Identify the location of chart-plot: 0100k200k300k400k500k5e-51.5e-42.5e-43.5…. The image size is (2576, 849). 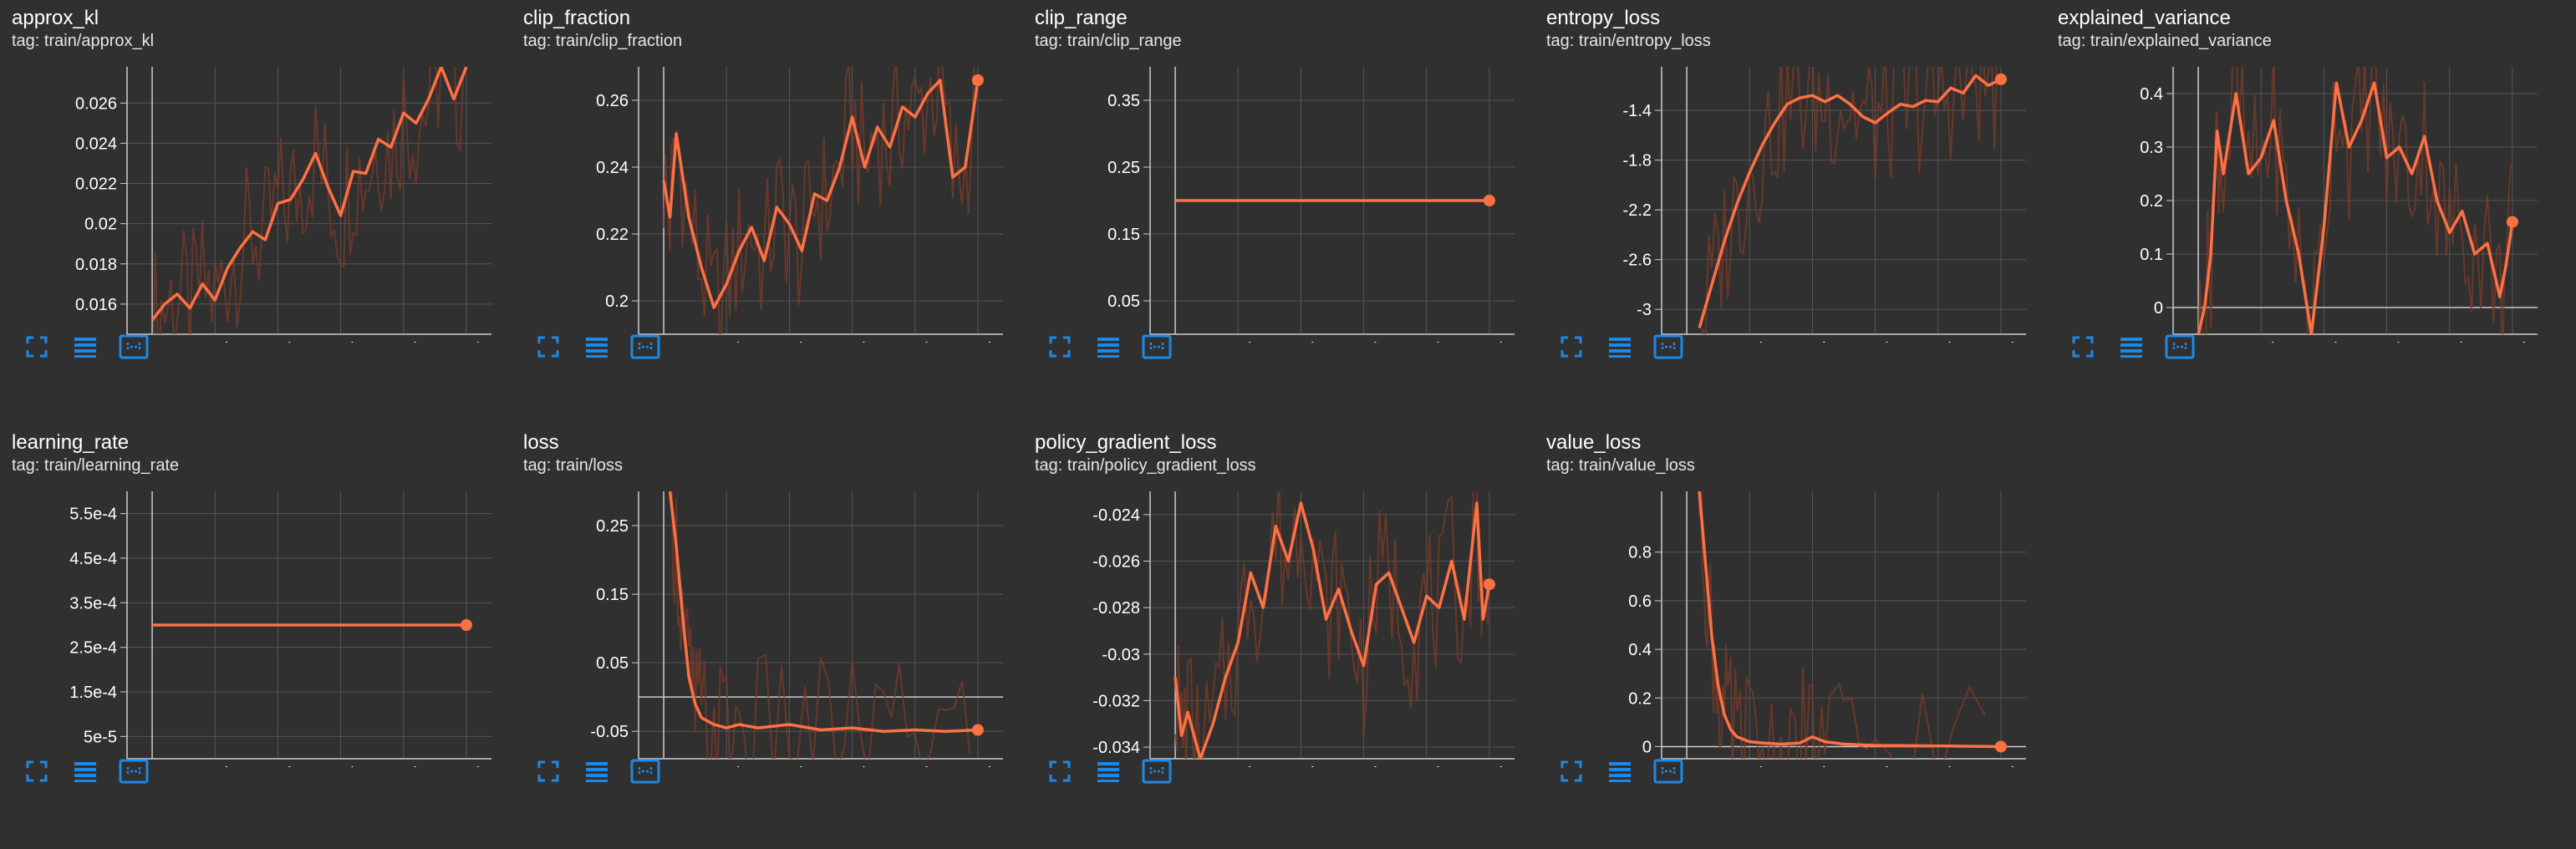
(250, 621).